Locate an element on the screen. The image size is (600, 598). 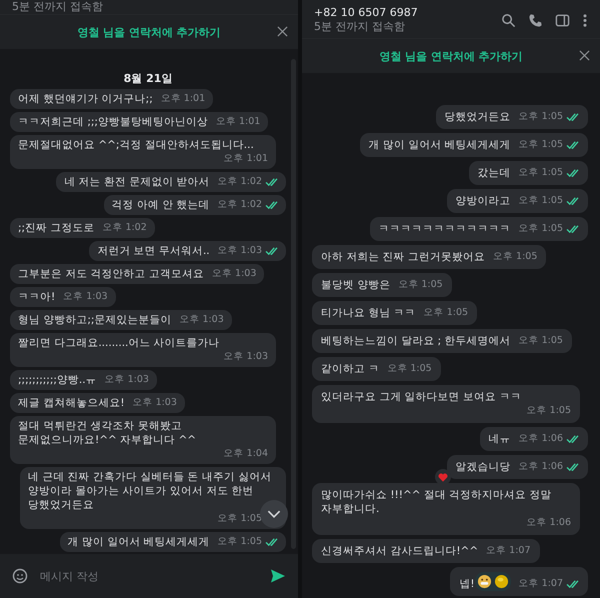
message-text: 그부분은 저도 걱정안하고 고객모셔요 is located at coordinates (111, 274).